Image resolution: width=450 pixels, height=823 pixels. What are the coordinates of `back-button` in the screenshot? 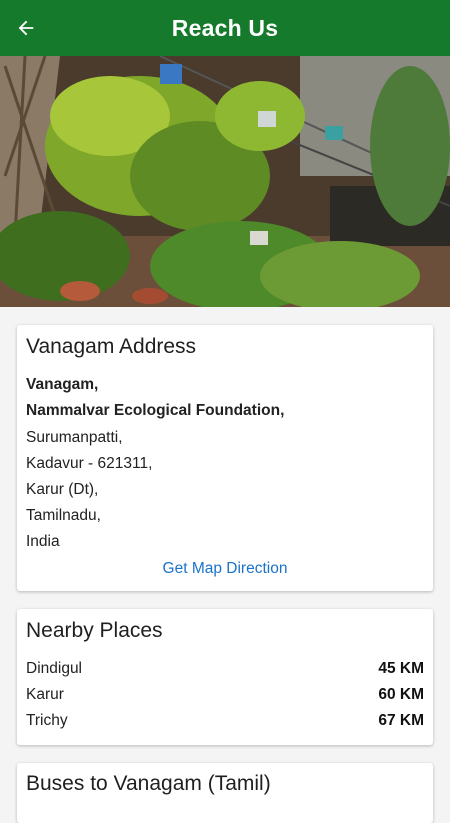 It's located at (26, 28).